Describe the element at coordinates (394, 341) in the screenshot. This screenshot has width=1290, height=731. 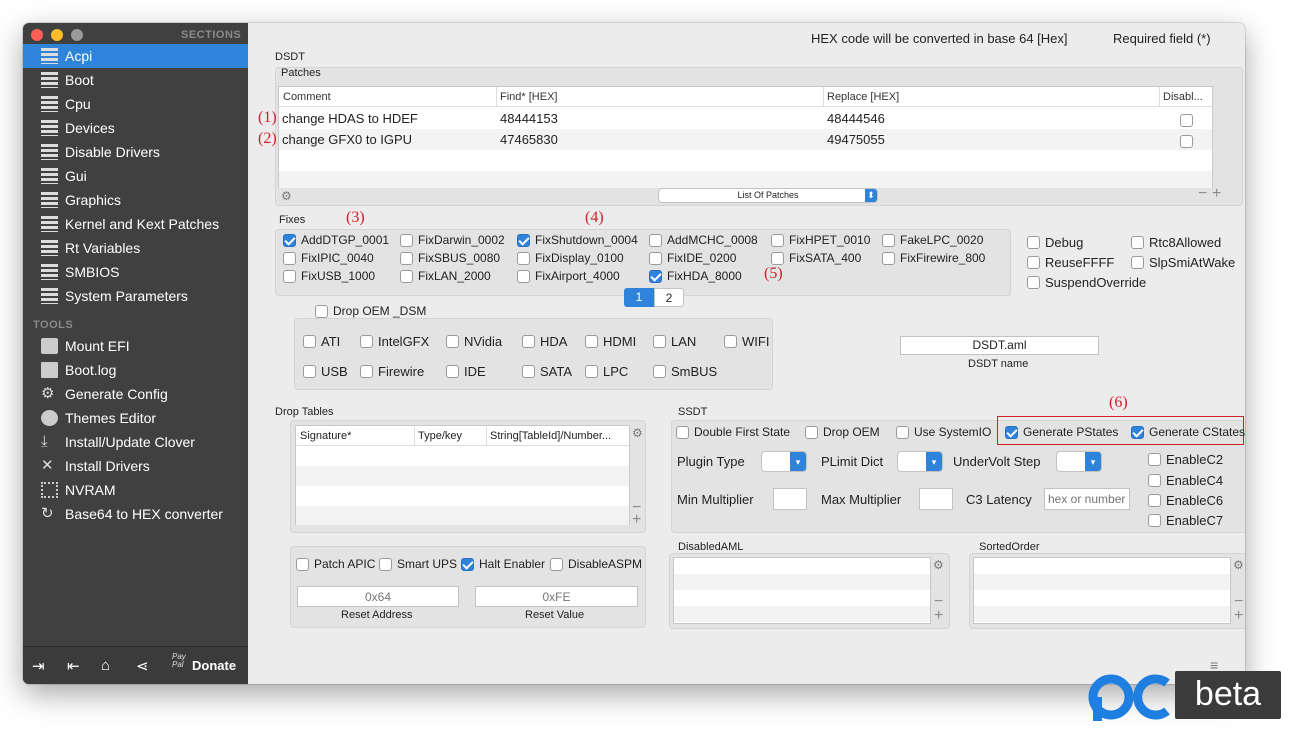
I see `dsm-intelgfx-checkbox: IntelGFX` at that location.